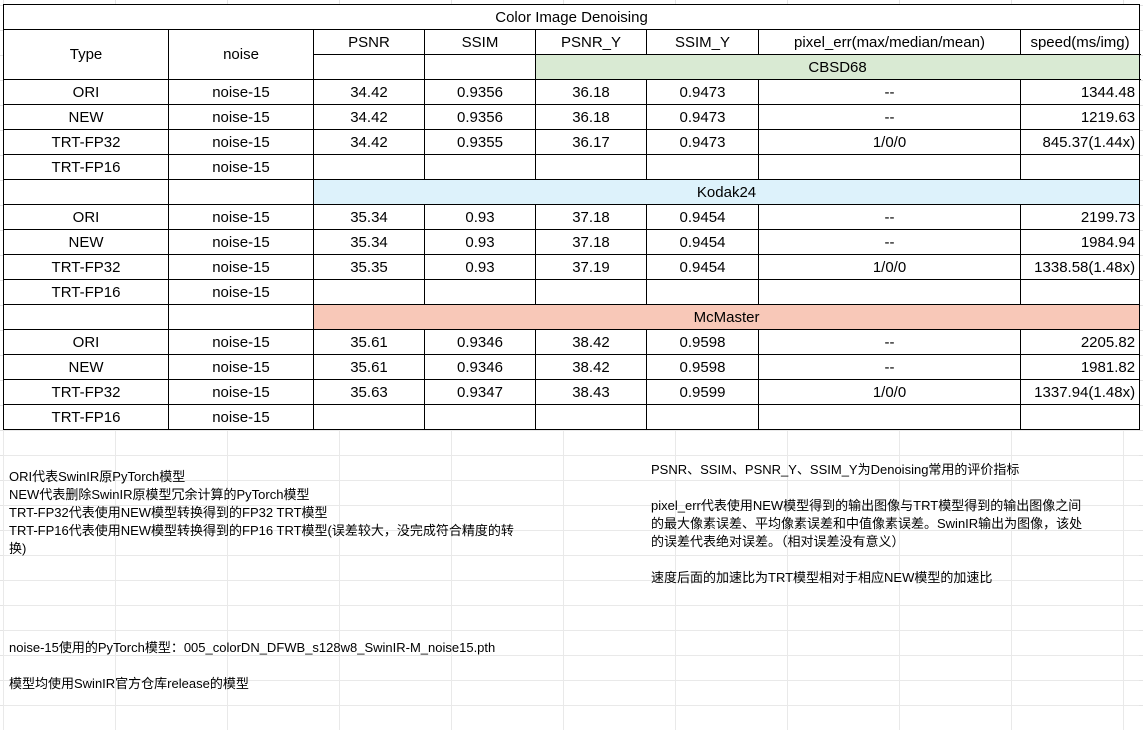 The height and width of the screenshot is (730, 1143). I want to click on cell-psnr-y: 36.17, so click(591, 142).